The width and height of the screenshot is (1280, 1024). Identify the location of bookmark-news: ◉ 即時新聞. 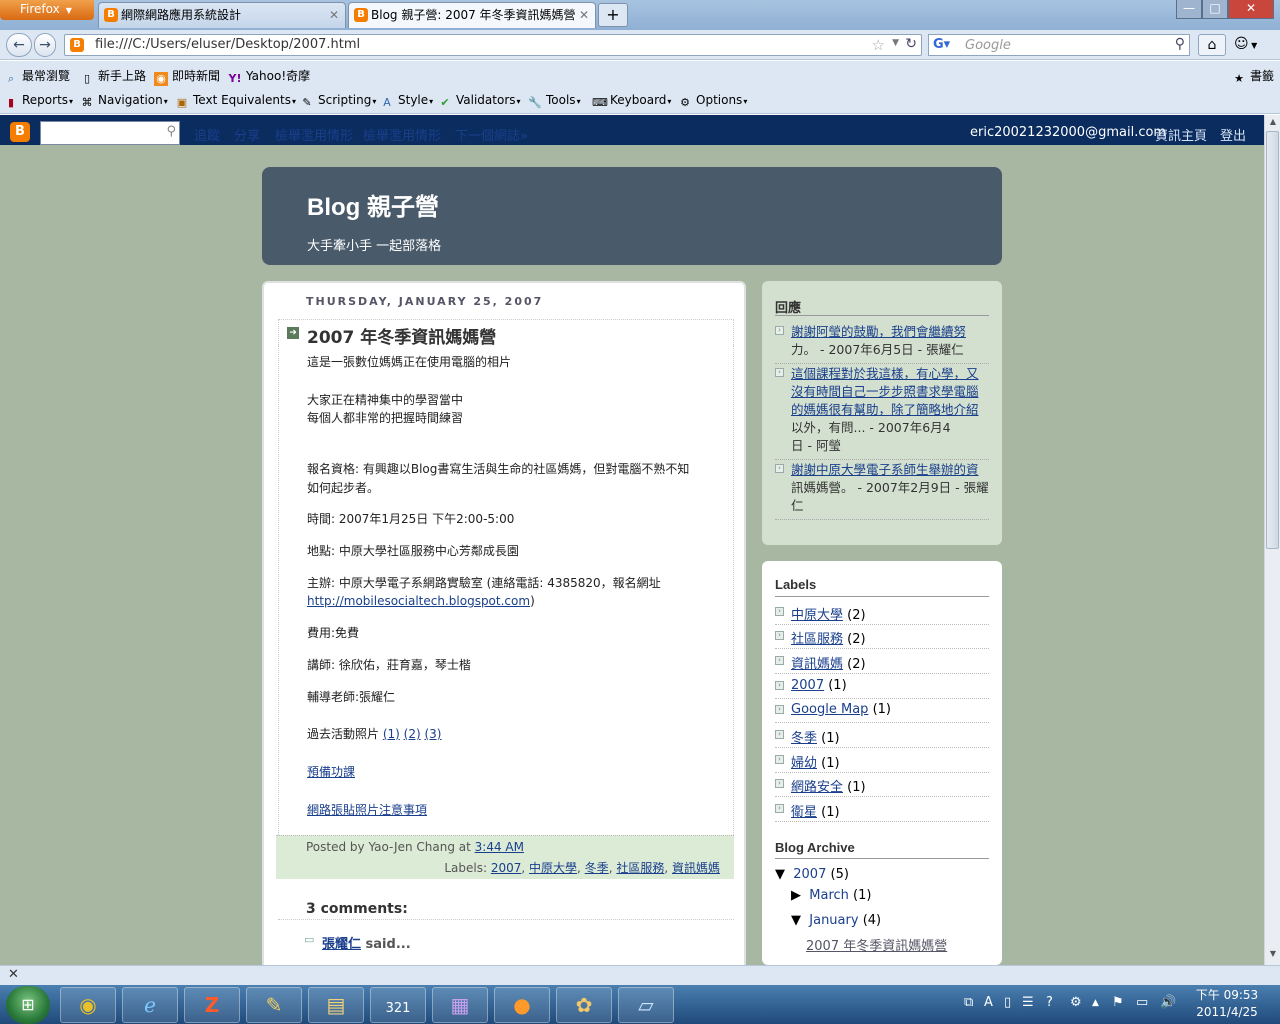
(187, 76).